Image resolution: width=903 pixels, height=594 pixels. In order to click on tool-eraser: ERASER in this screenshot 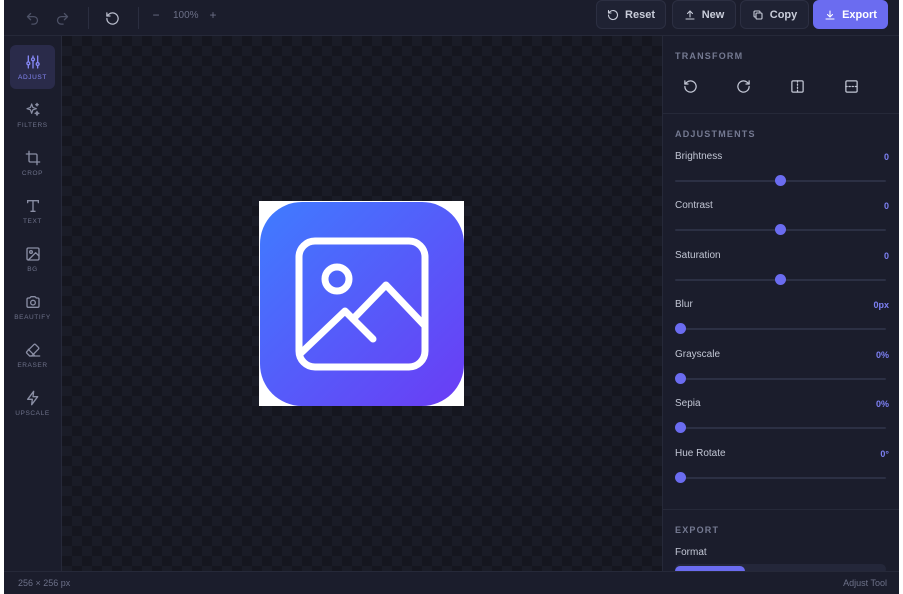, I will do `click(32, 355)`.